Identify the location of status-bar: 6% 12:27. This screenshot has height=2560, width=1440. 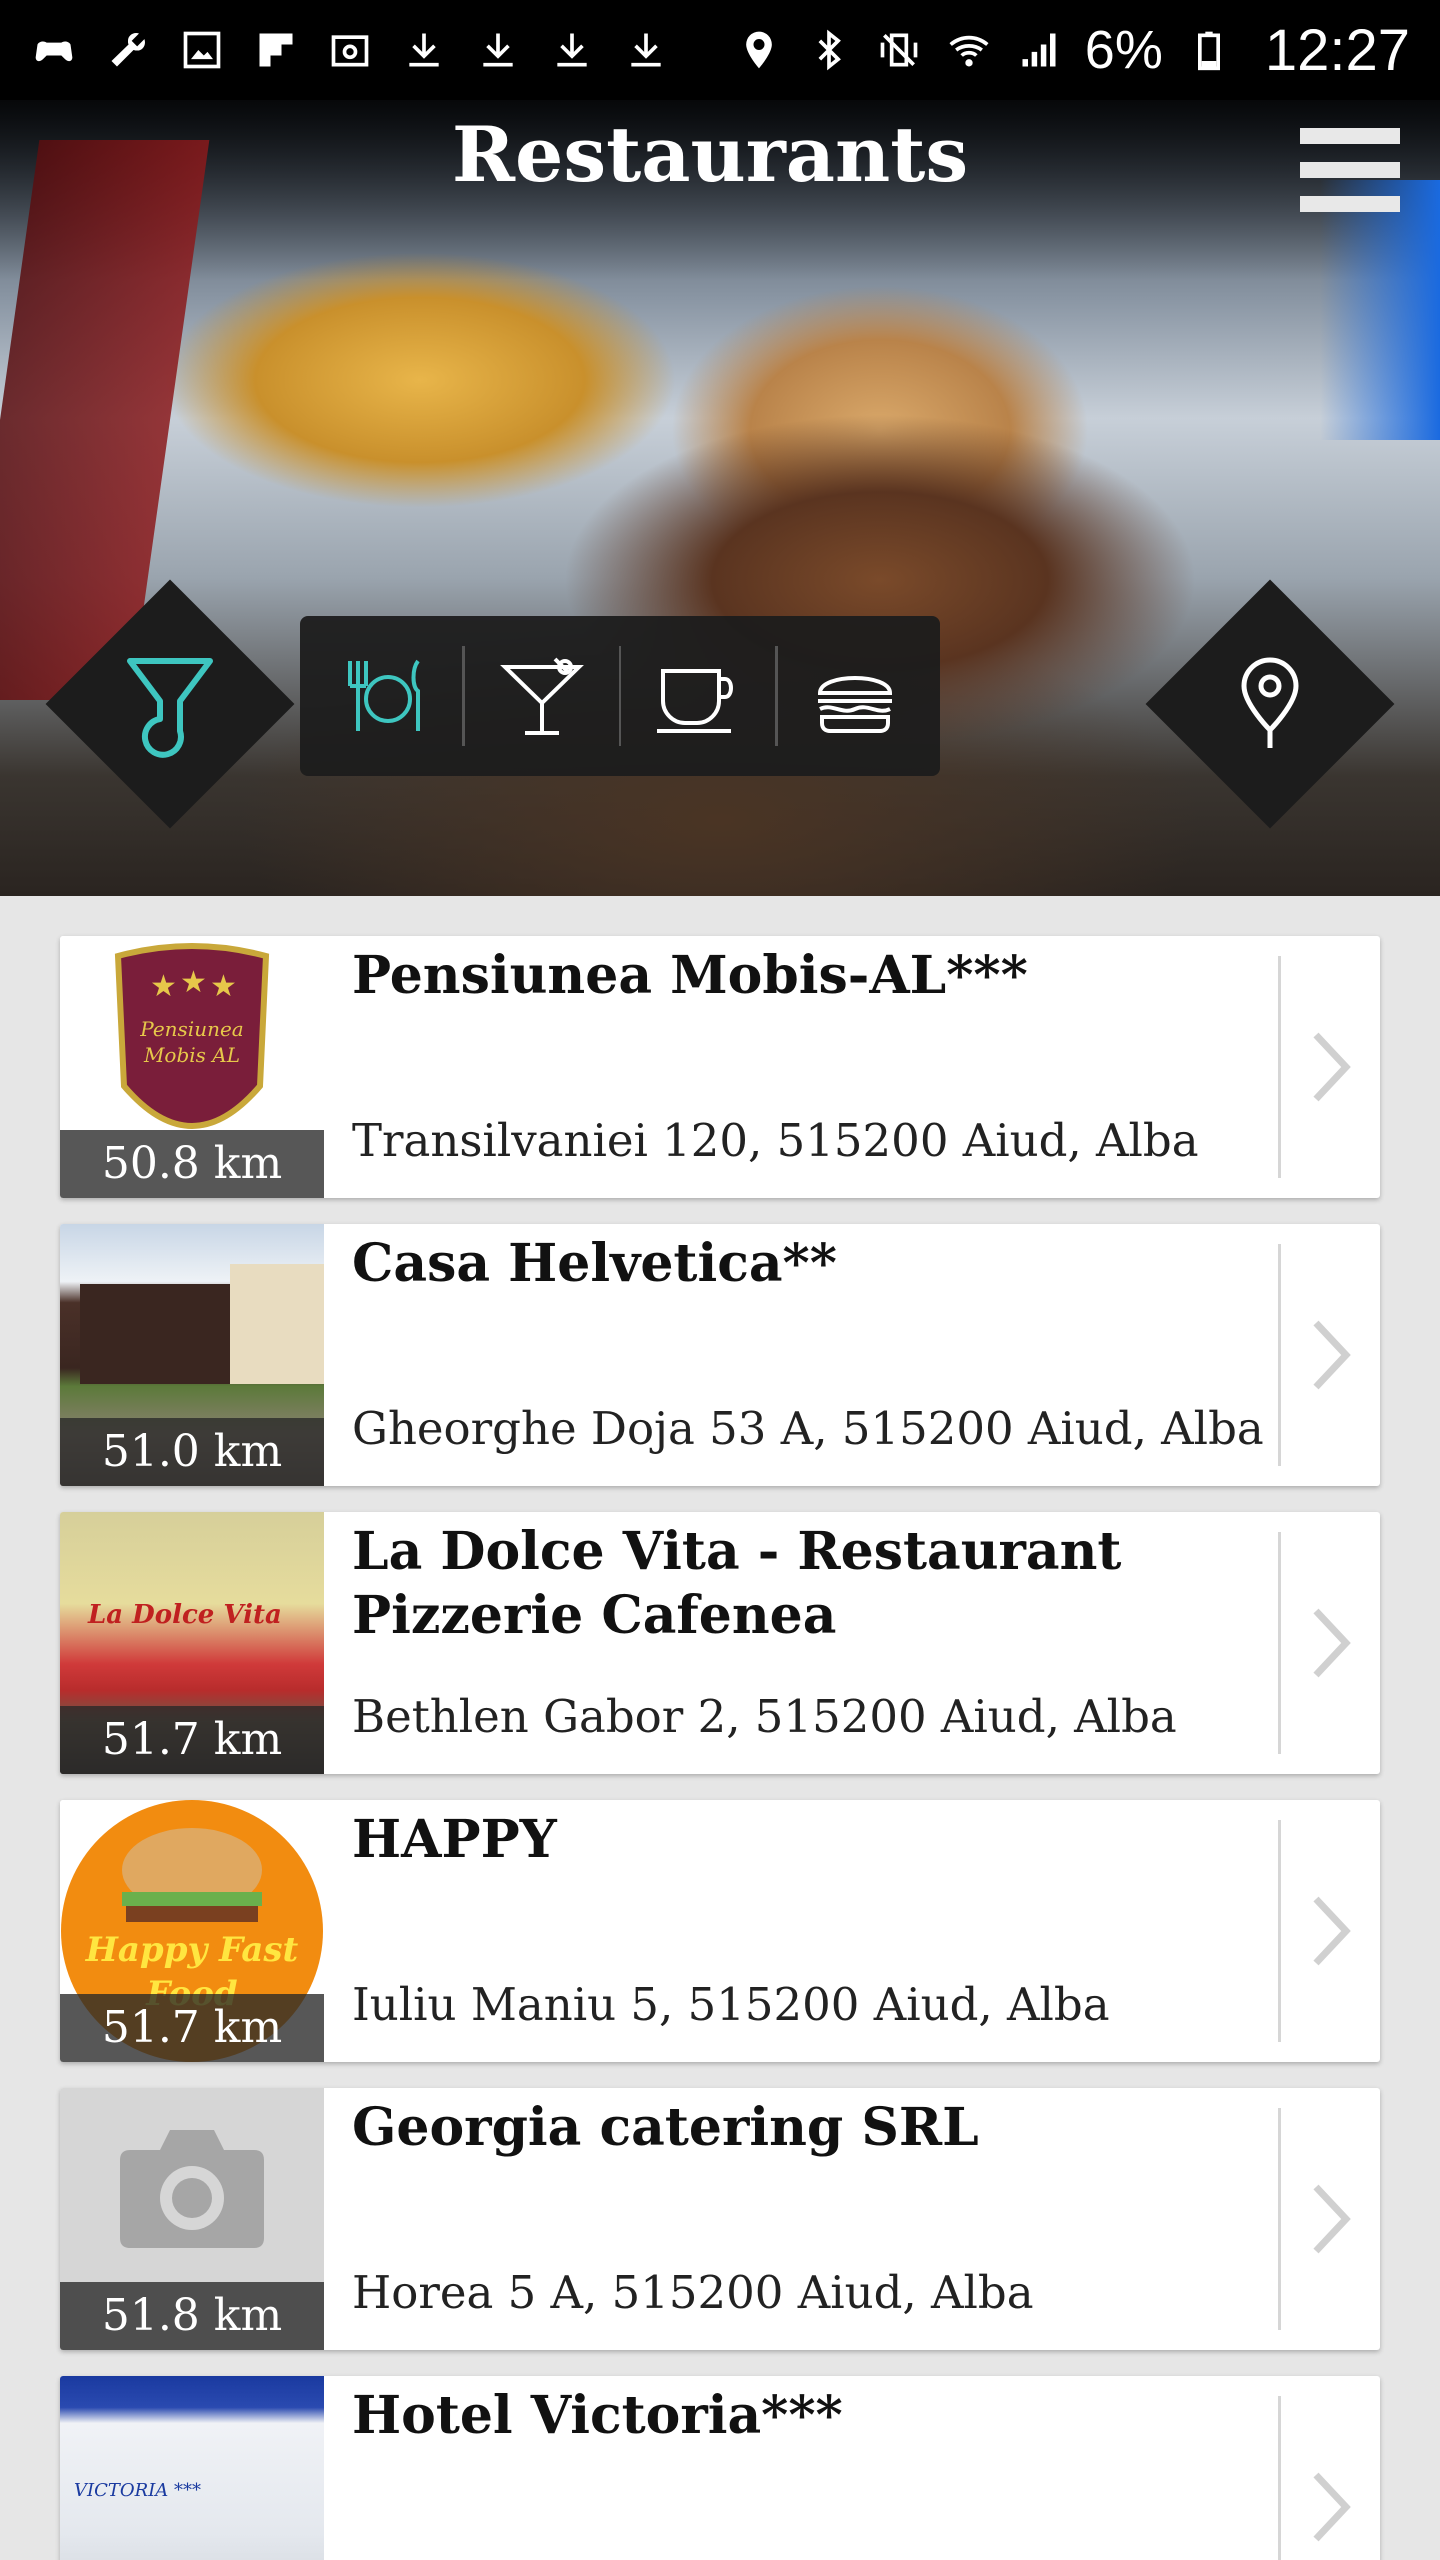
(720, 50).